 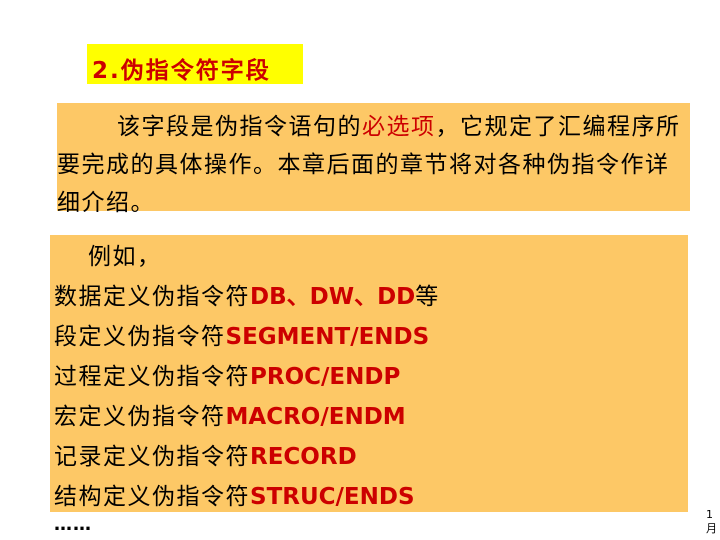 What do you see at coordinates (333, 297) in the screenshot?
I see `example-code: DB、DW、DD` at bounding box center [333, 297].